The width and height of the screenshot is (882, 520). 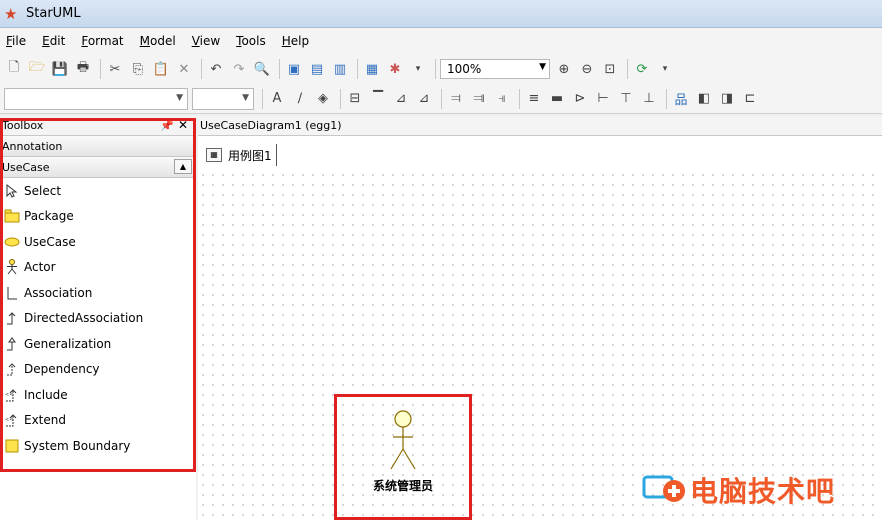 I want to click on tool-dependency: Dependency, so click(x=98, y=370).